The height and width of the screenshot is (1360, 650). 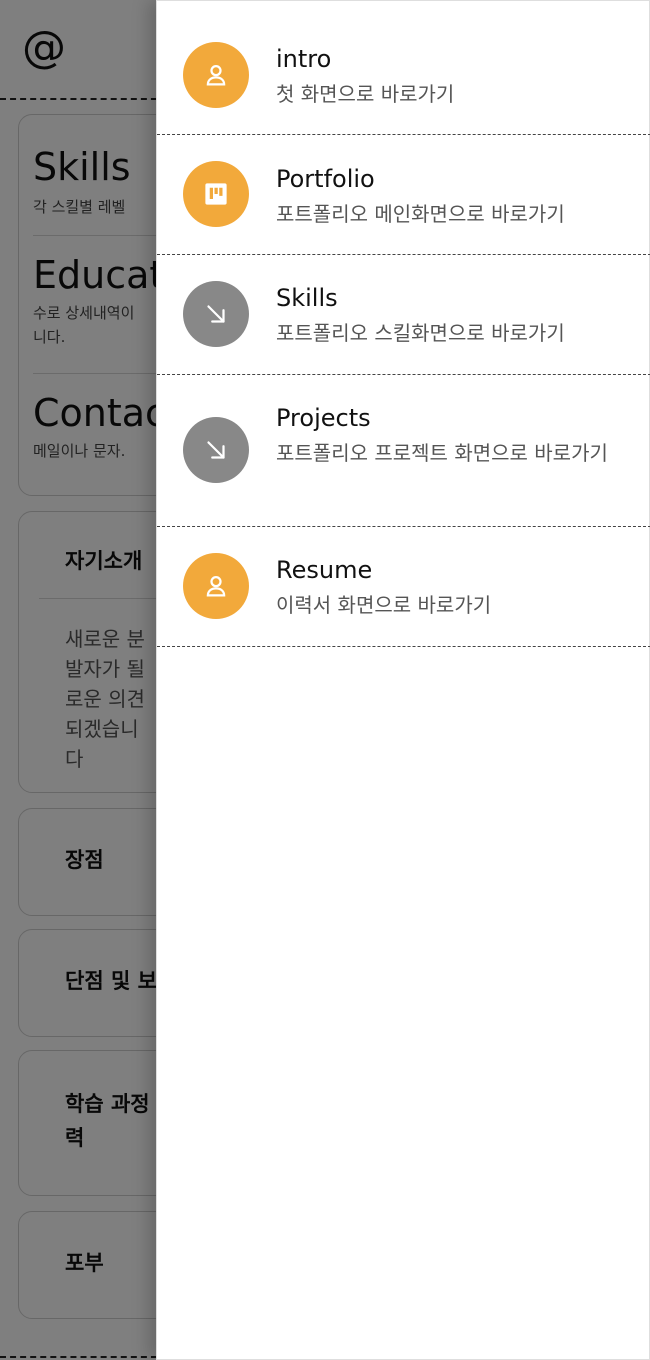 I want to click on menu-item-subtitle: 이력서 화면으로 바로가기, so click(x=384, y=605).